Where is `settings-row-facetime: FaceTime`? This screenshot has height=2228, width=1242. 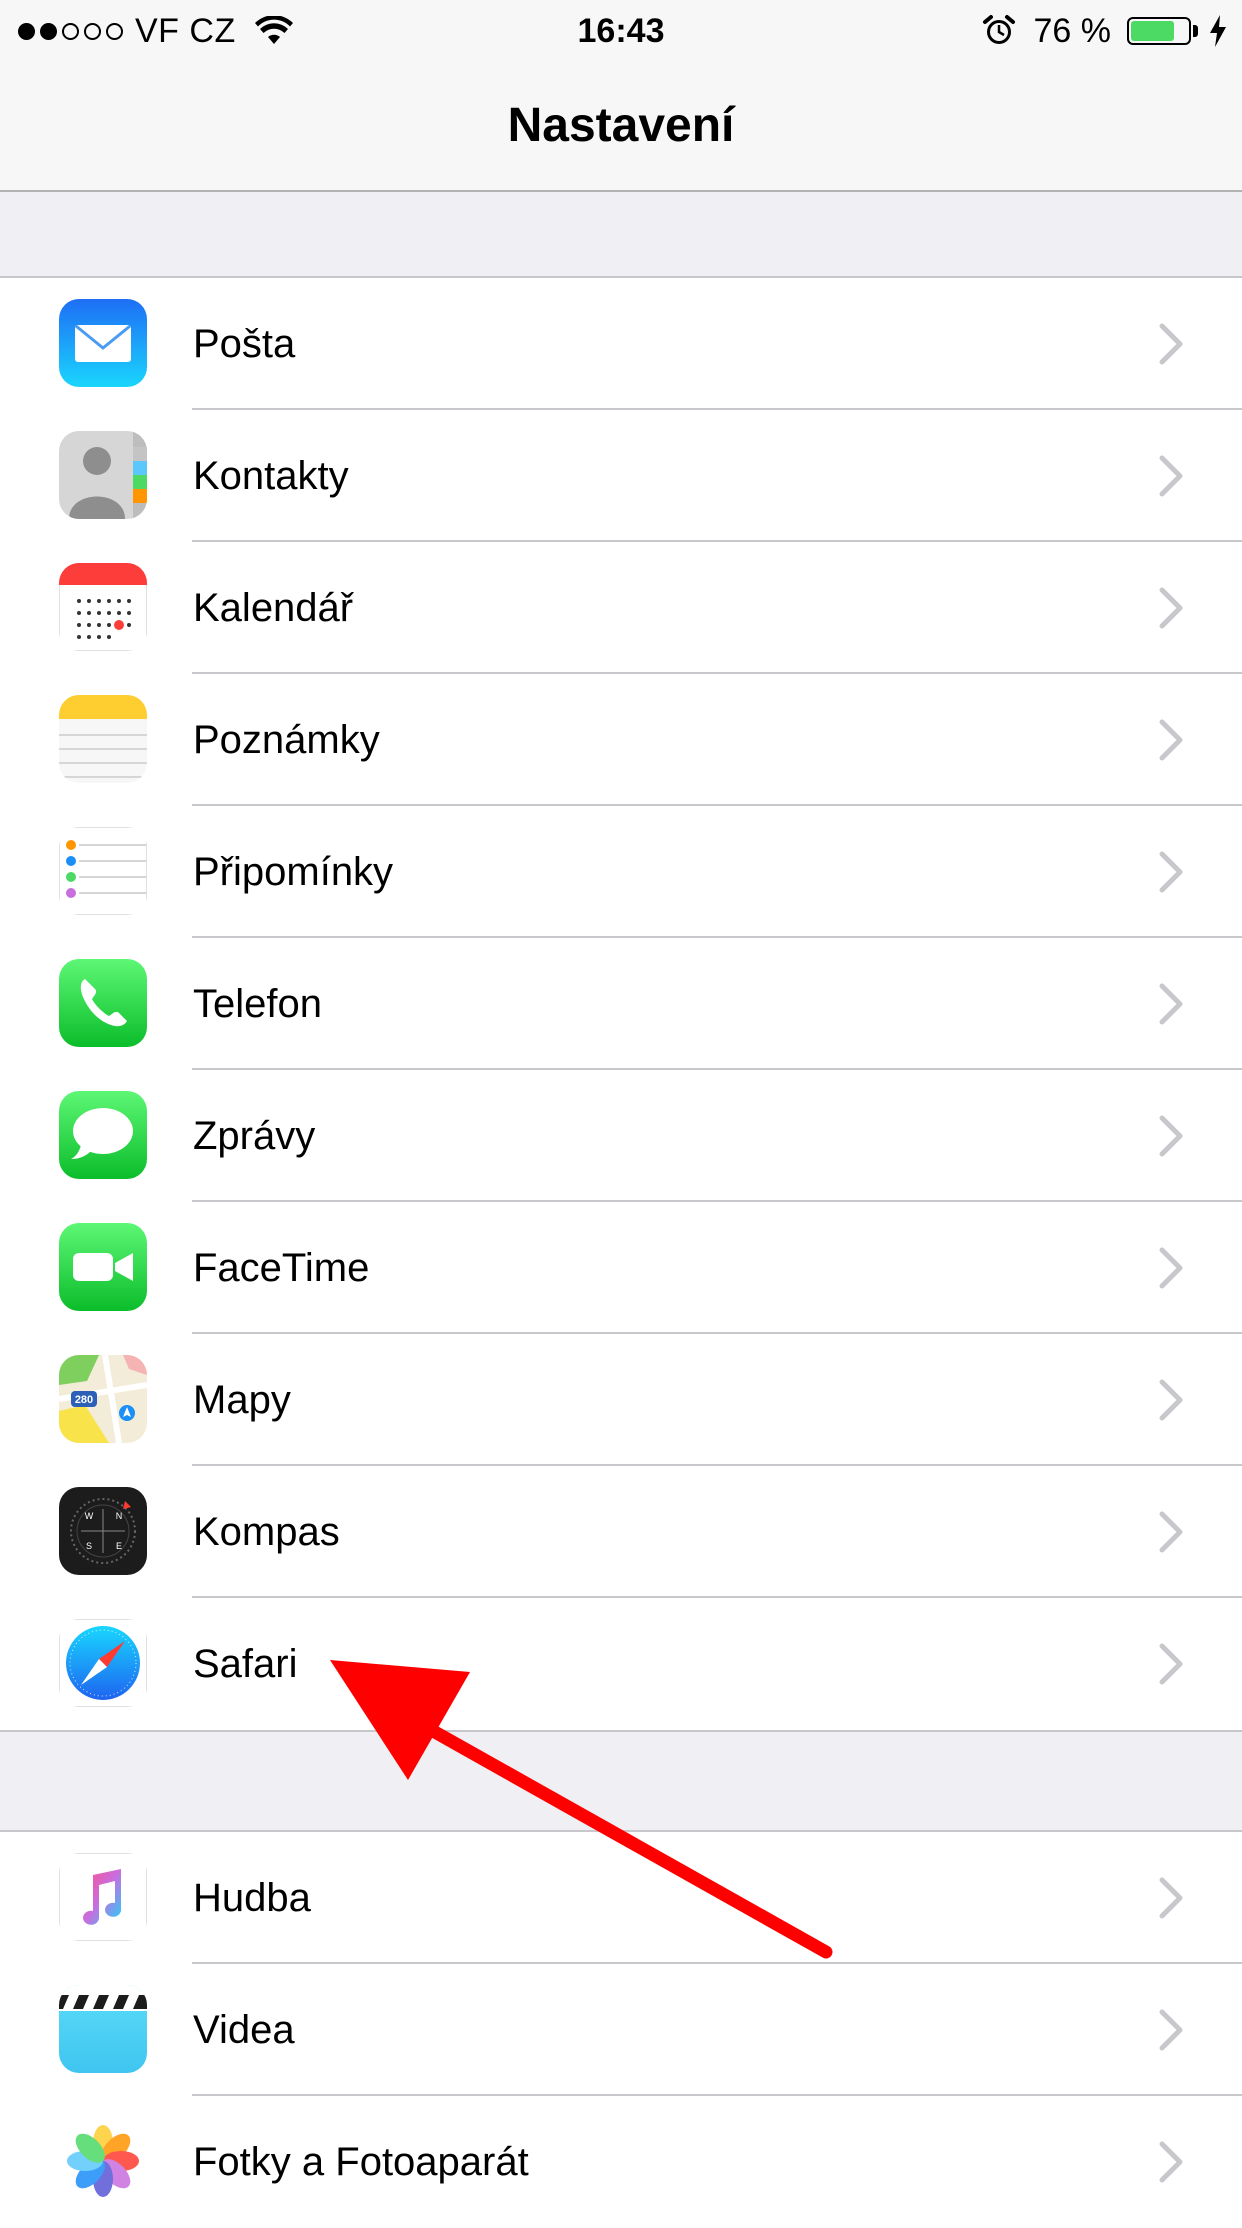
settings-row-facetime: FaceTime is located at coordinates (621, 1268).